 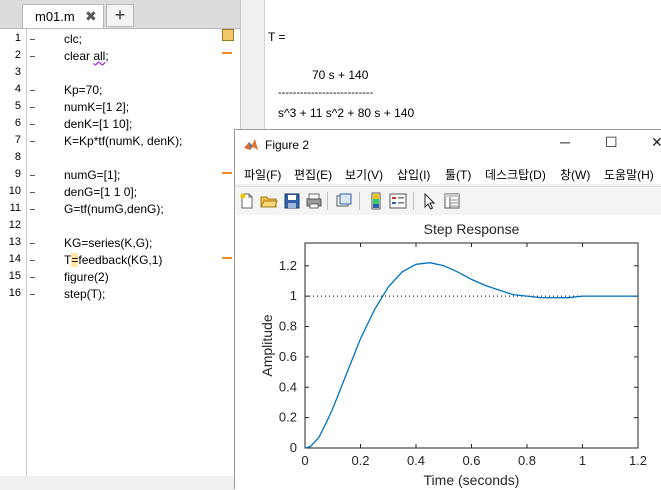 What do you see at coordinates (288, 265) in the screenshot?
I see `y-tick-label: 1.2` at bounding box center [288, 265].